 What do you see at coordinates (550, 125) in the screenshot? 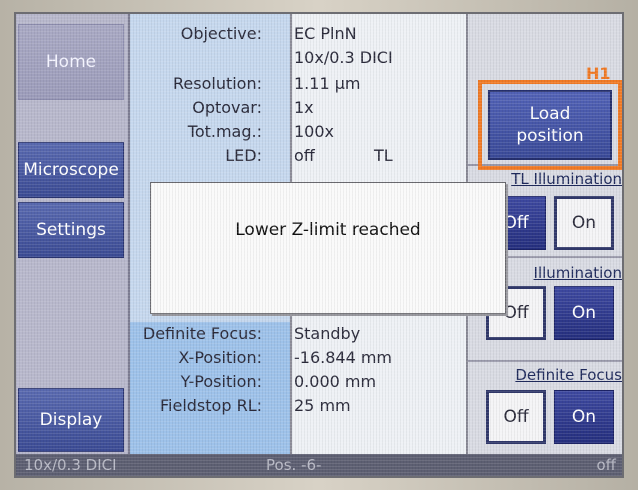
I see `highlight-box` at bounding box center [550, 125].